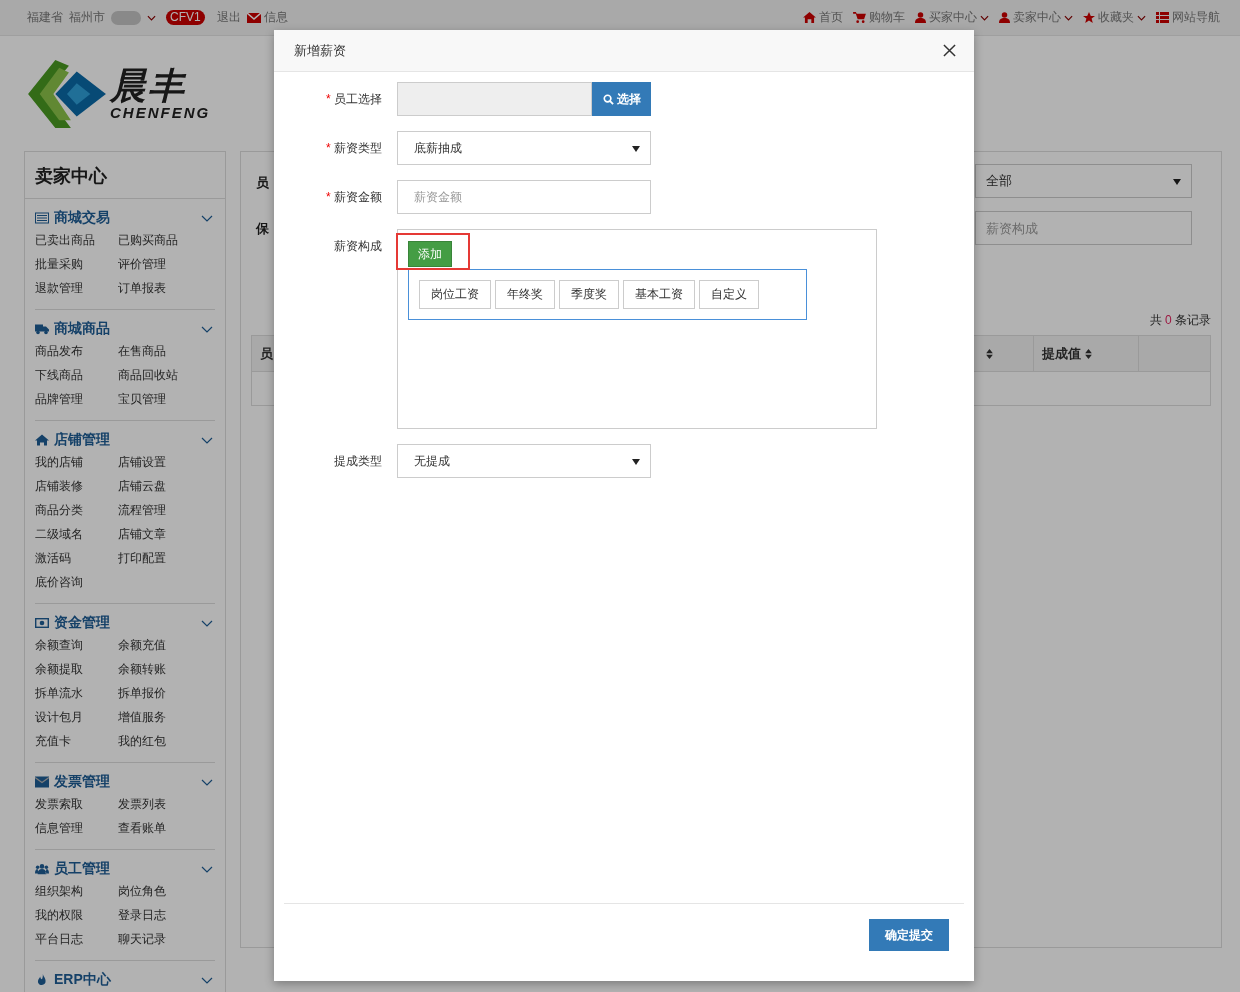  What do you see at coordinates (159, 891) in the screenshot?
I see `sidebar-link: 岗位角色` at bounding box center [159, 891].